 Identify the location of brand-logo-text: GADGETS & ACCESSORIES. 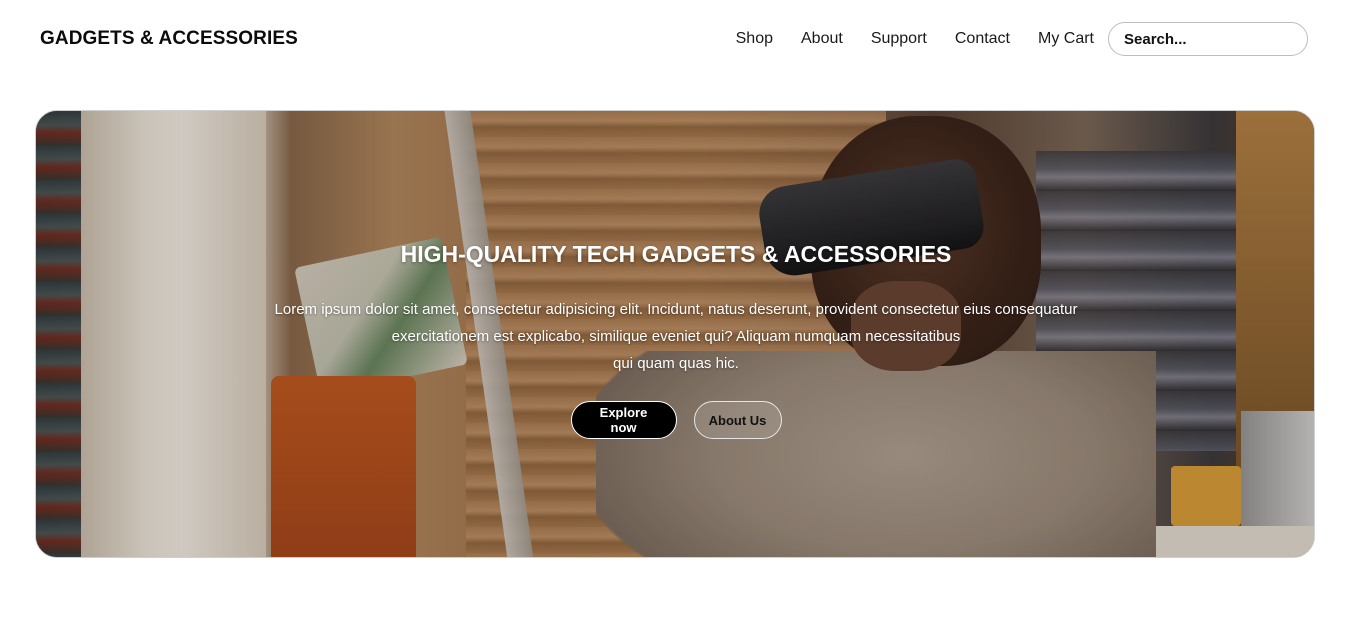
(169, 39).